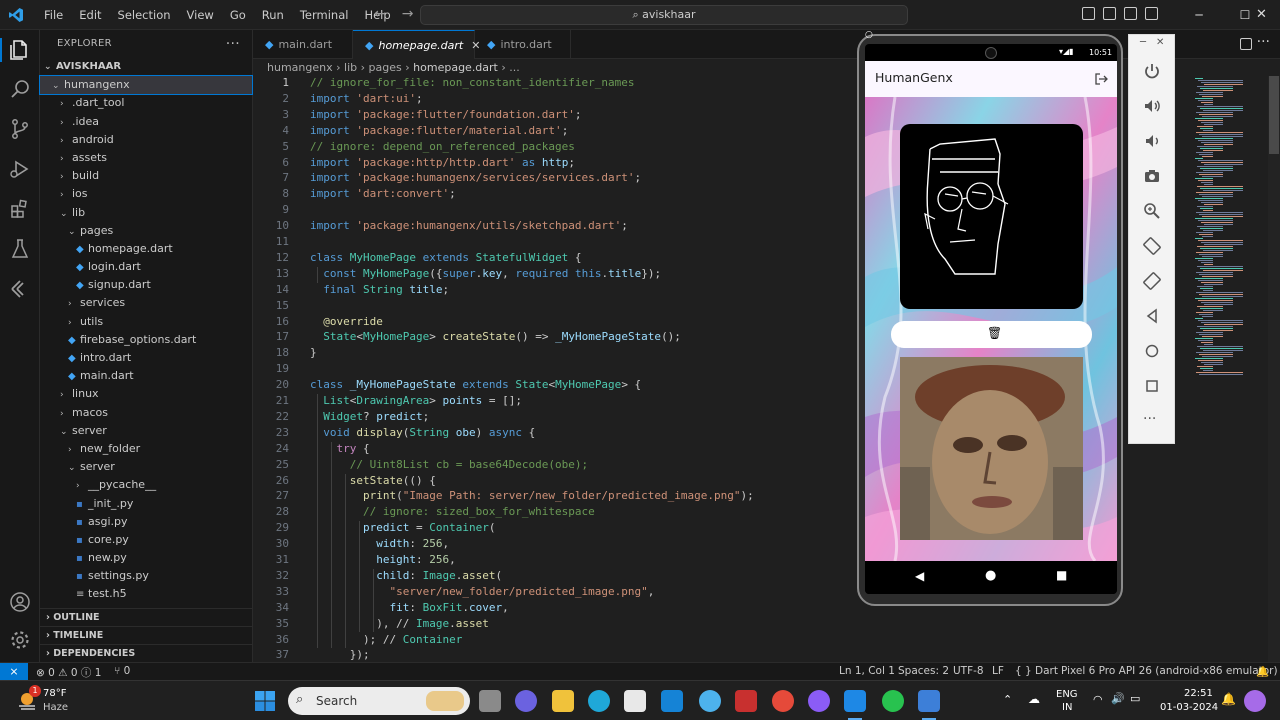 Image resolution: width=1280 pixels, height=720 pixels. I want to click on tree-item: ▪ _init_.py, so click(146, 504).